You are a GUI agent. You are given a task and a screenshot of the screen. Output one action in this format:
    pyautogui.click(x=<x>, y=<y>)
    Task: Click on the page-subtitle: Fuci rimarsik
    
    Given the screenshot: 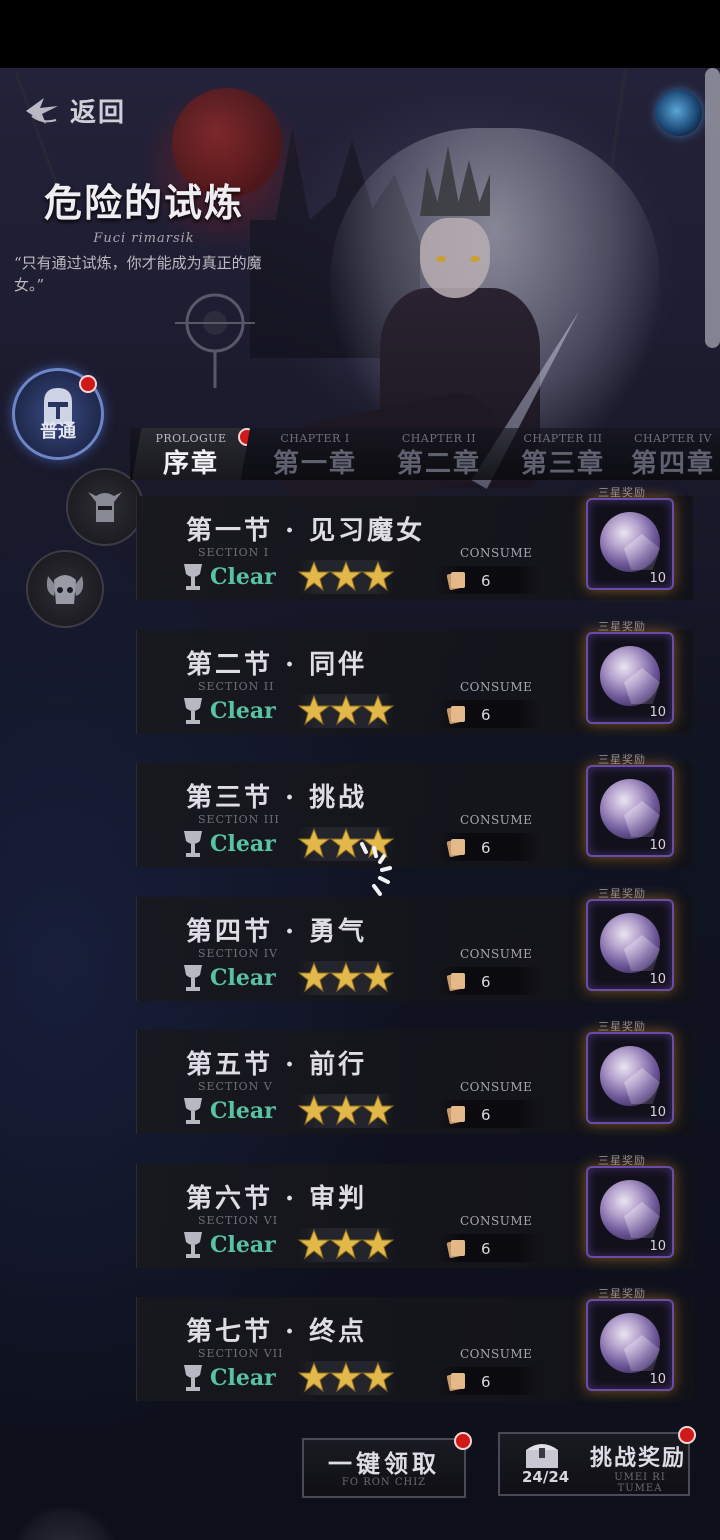 What is the action you would take?
    pyautogui.click(x=144, y=238)
    